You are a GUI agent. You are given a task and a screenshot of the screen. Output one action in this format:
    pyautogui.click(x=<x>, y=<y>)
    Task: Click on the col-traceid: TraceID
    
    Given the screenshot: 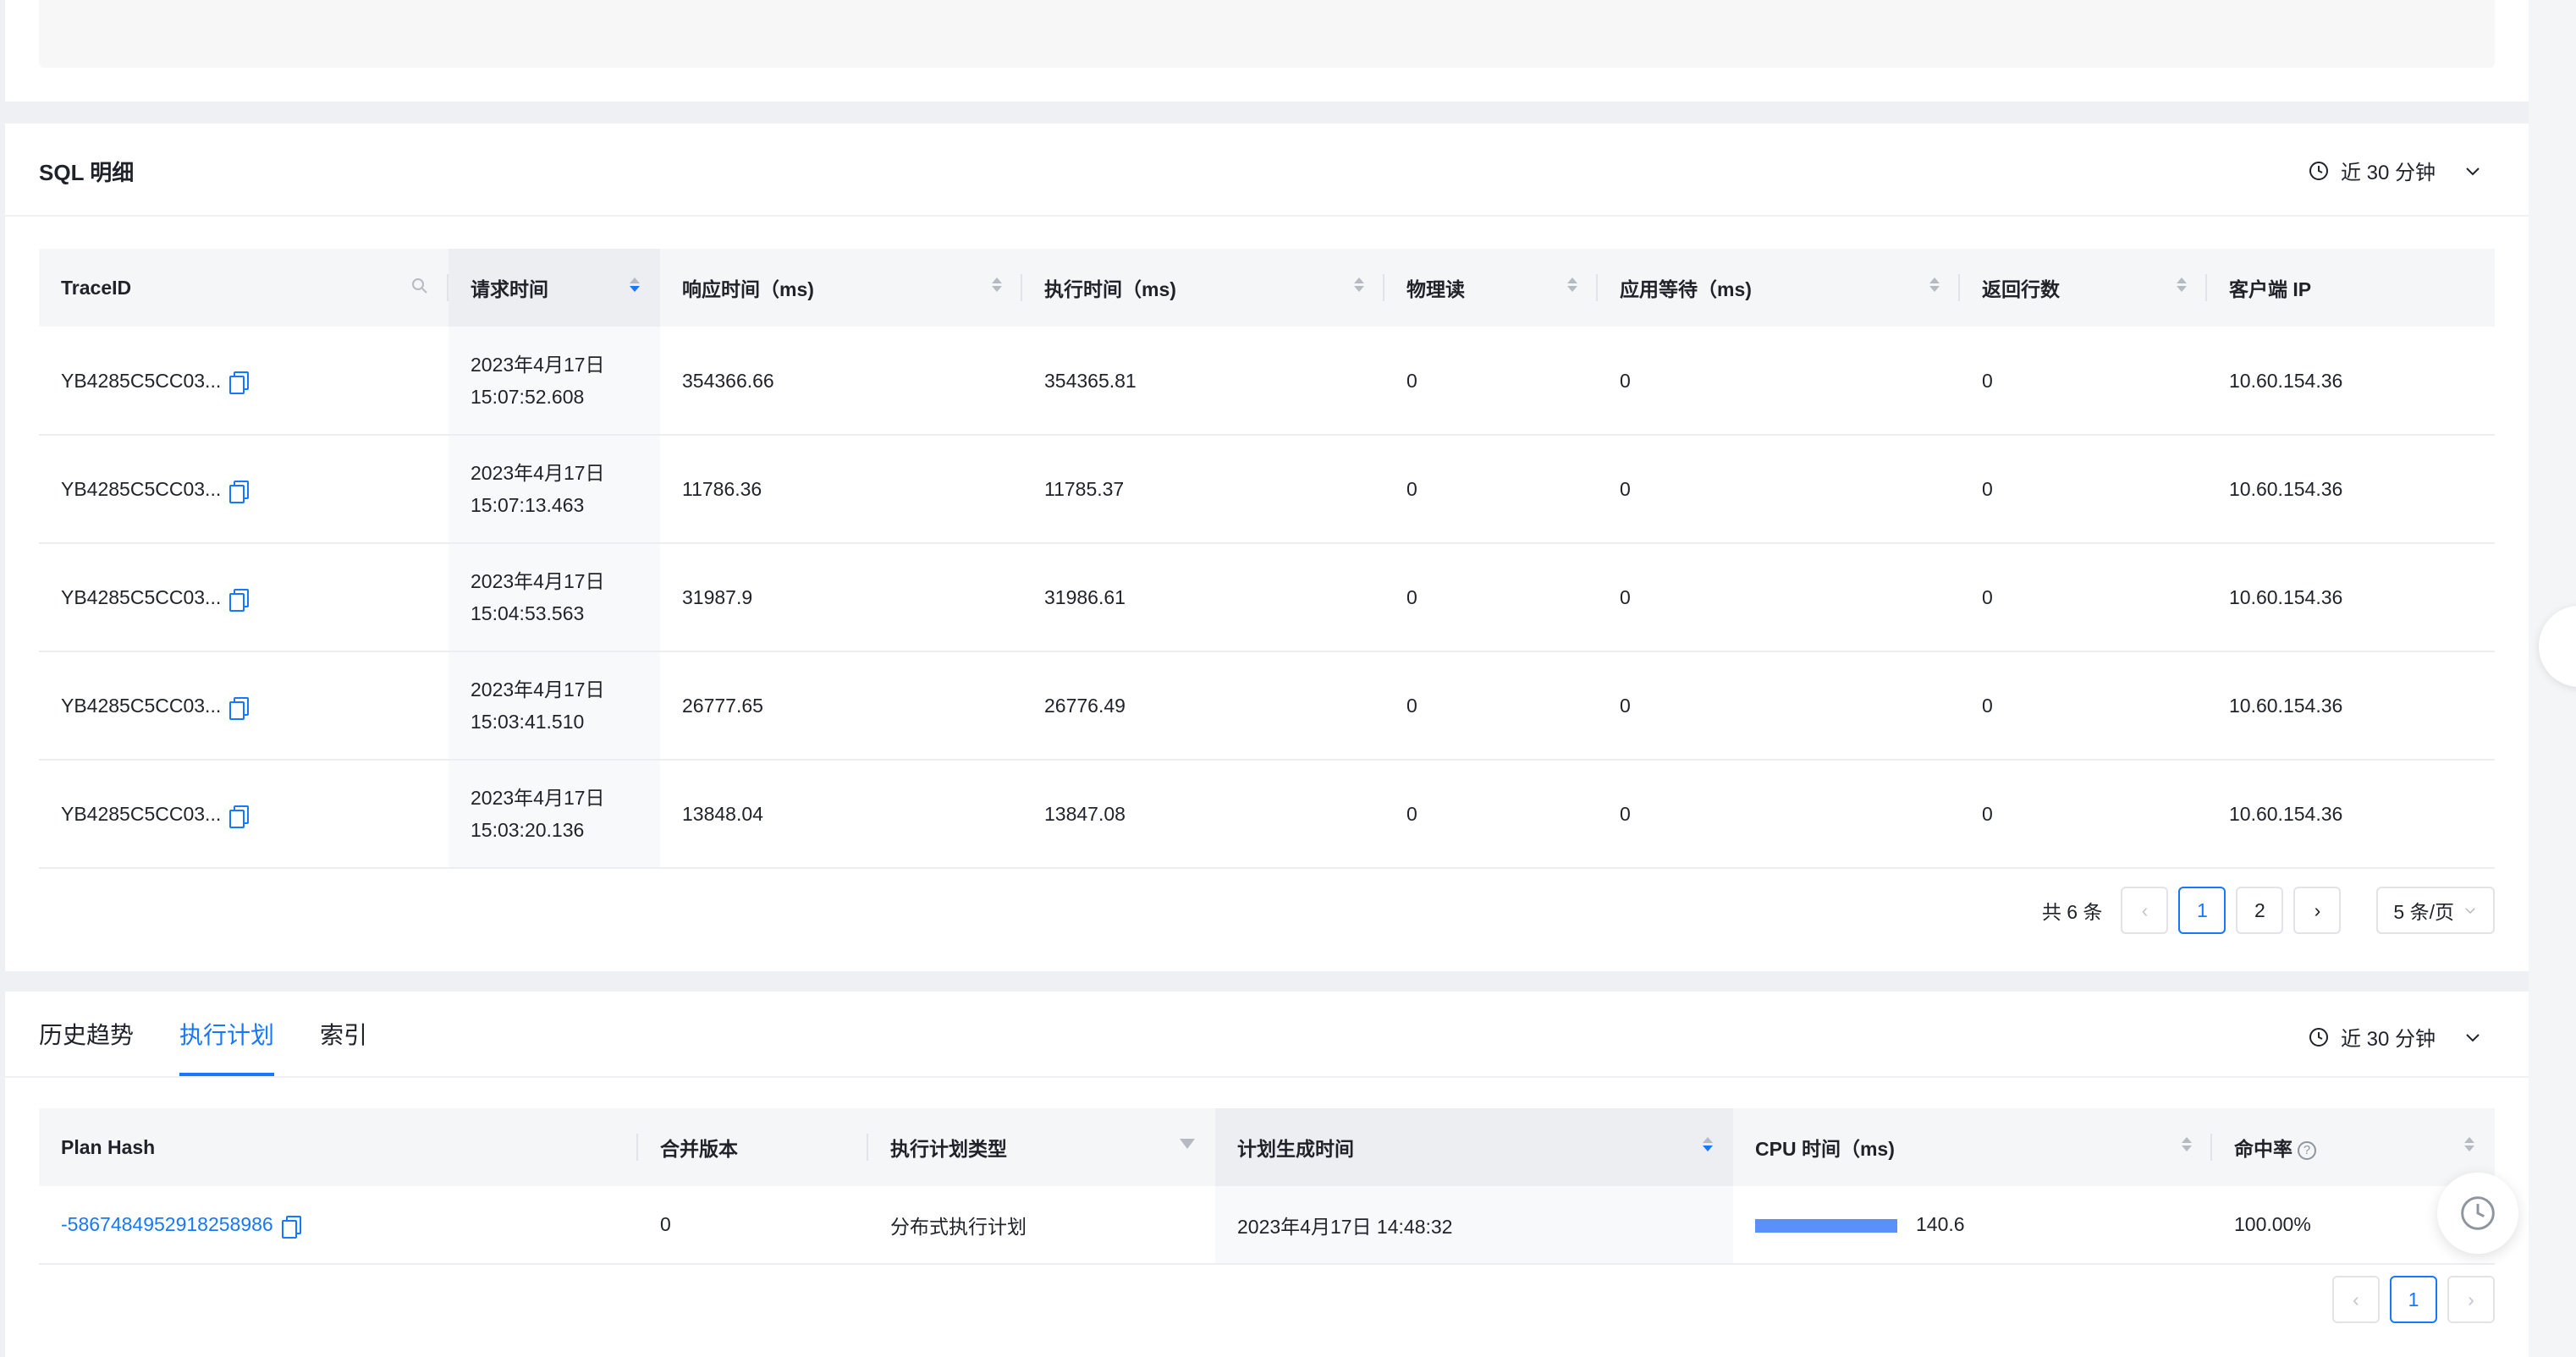 What is the action you would take?
    pyautogui.click(x=244, y=288)
    